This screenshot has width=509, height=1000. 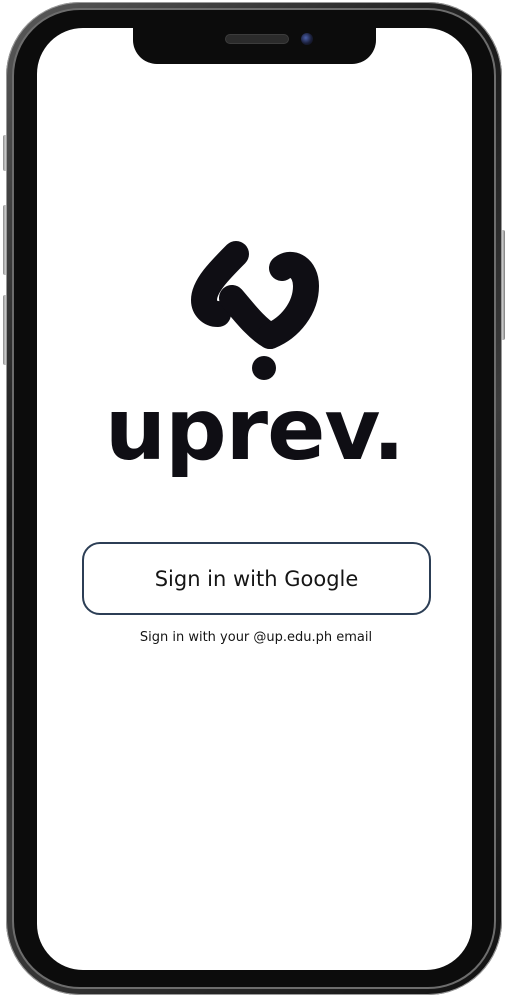 I want to click on phone-notch, so click(x=254, y=44).